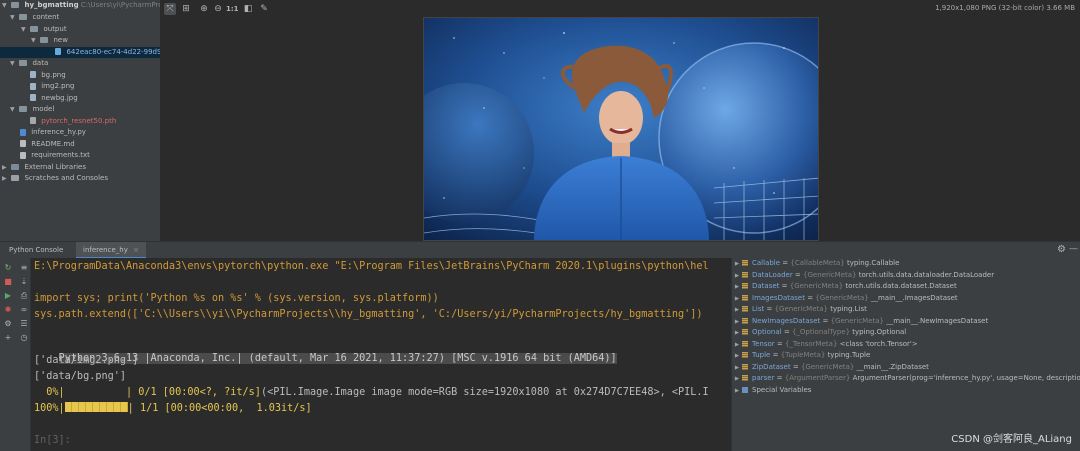 The width and height of the screenshot is (1080, 451). I want to click on gear-icon: ⚙, so click(1061, 249).